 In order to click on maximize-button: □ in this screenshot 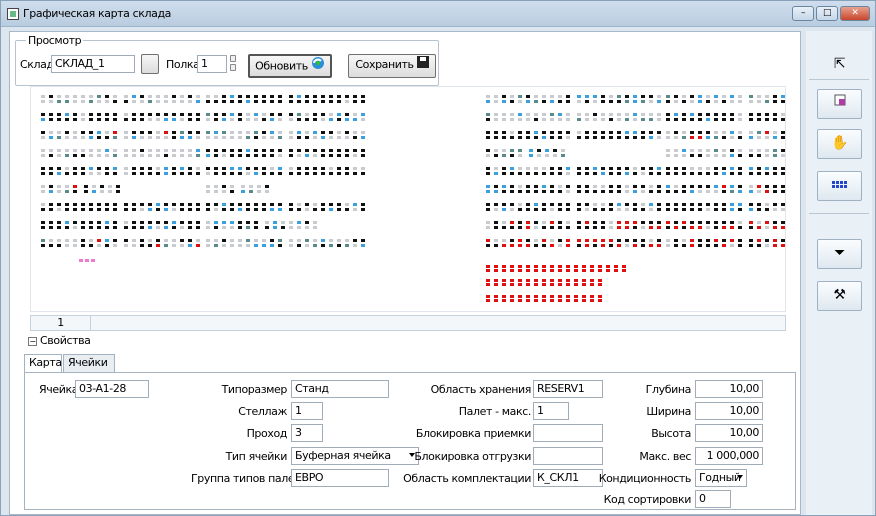, I will do `click(827, 13)`.